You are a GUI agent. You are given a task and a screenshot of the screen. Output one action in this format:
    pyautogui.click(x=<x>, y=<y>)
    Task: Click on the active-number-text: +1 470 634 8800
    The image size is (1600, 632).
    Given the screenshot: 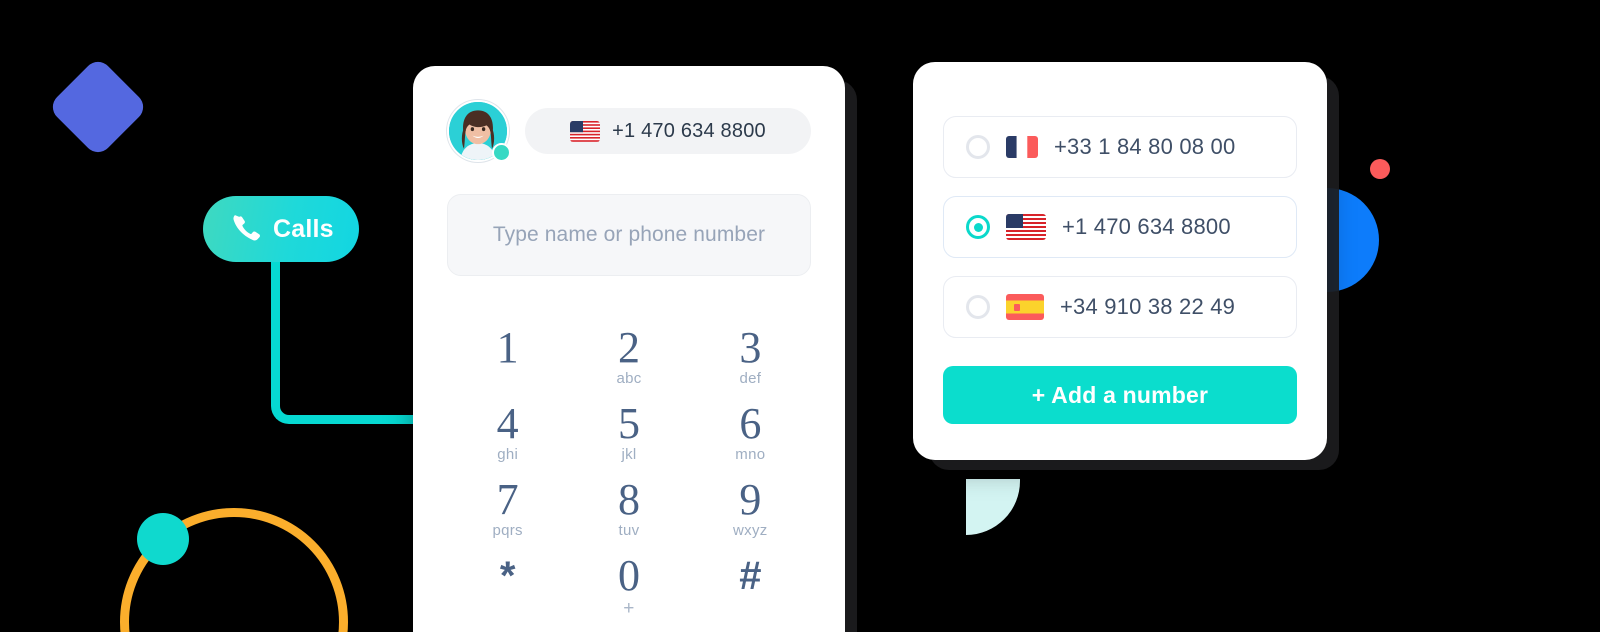 What is the action you would take?
    pyautogui.click(x=689, y=130)
    